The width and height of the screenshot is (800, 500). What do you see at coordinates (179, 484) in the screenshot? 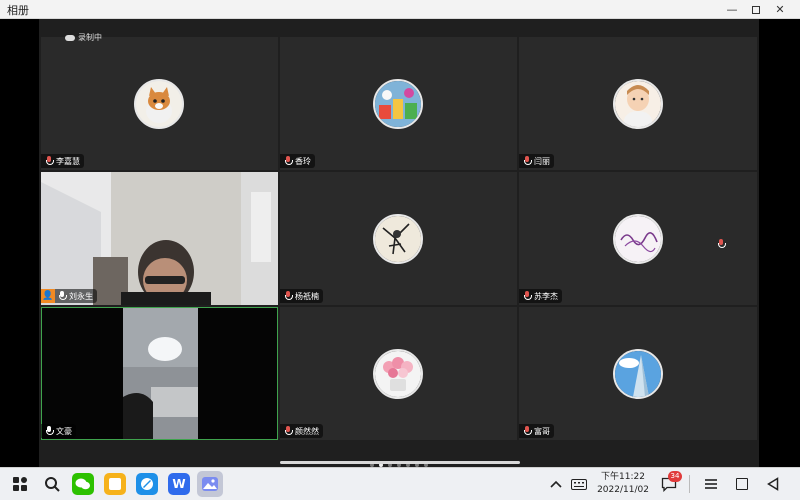
I see `wps-icon: W` at bounding box center [179, 484].